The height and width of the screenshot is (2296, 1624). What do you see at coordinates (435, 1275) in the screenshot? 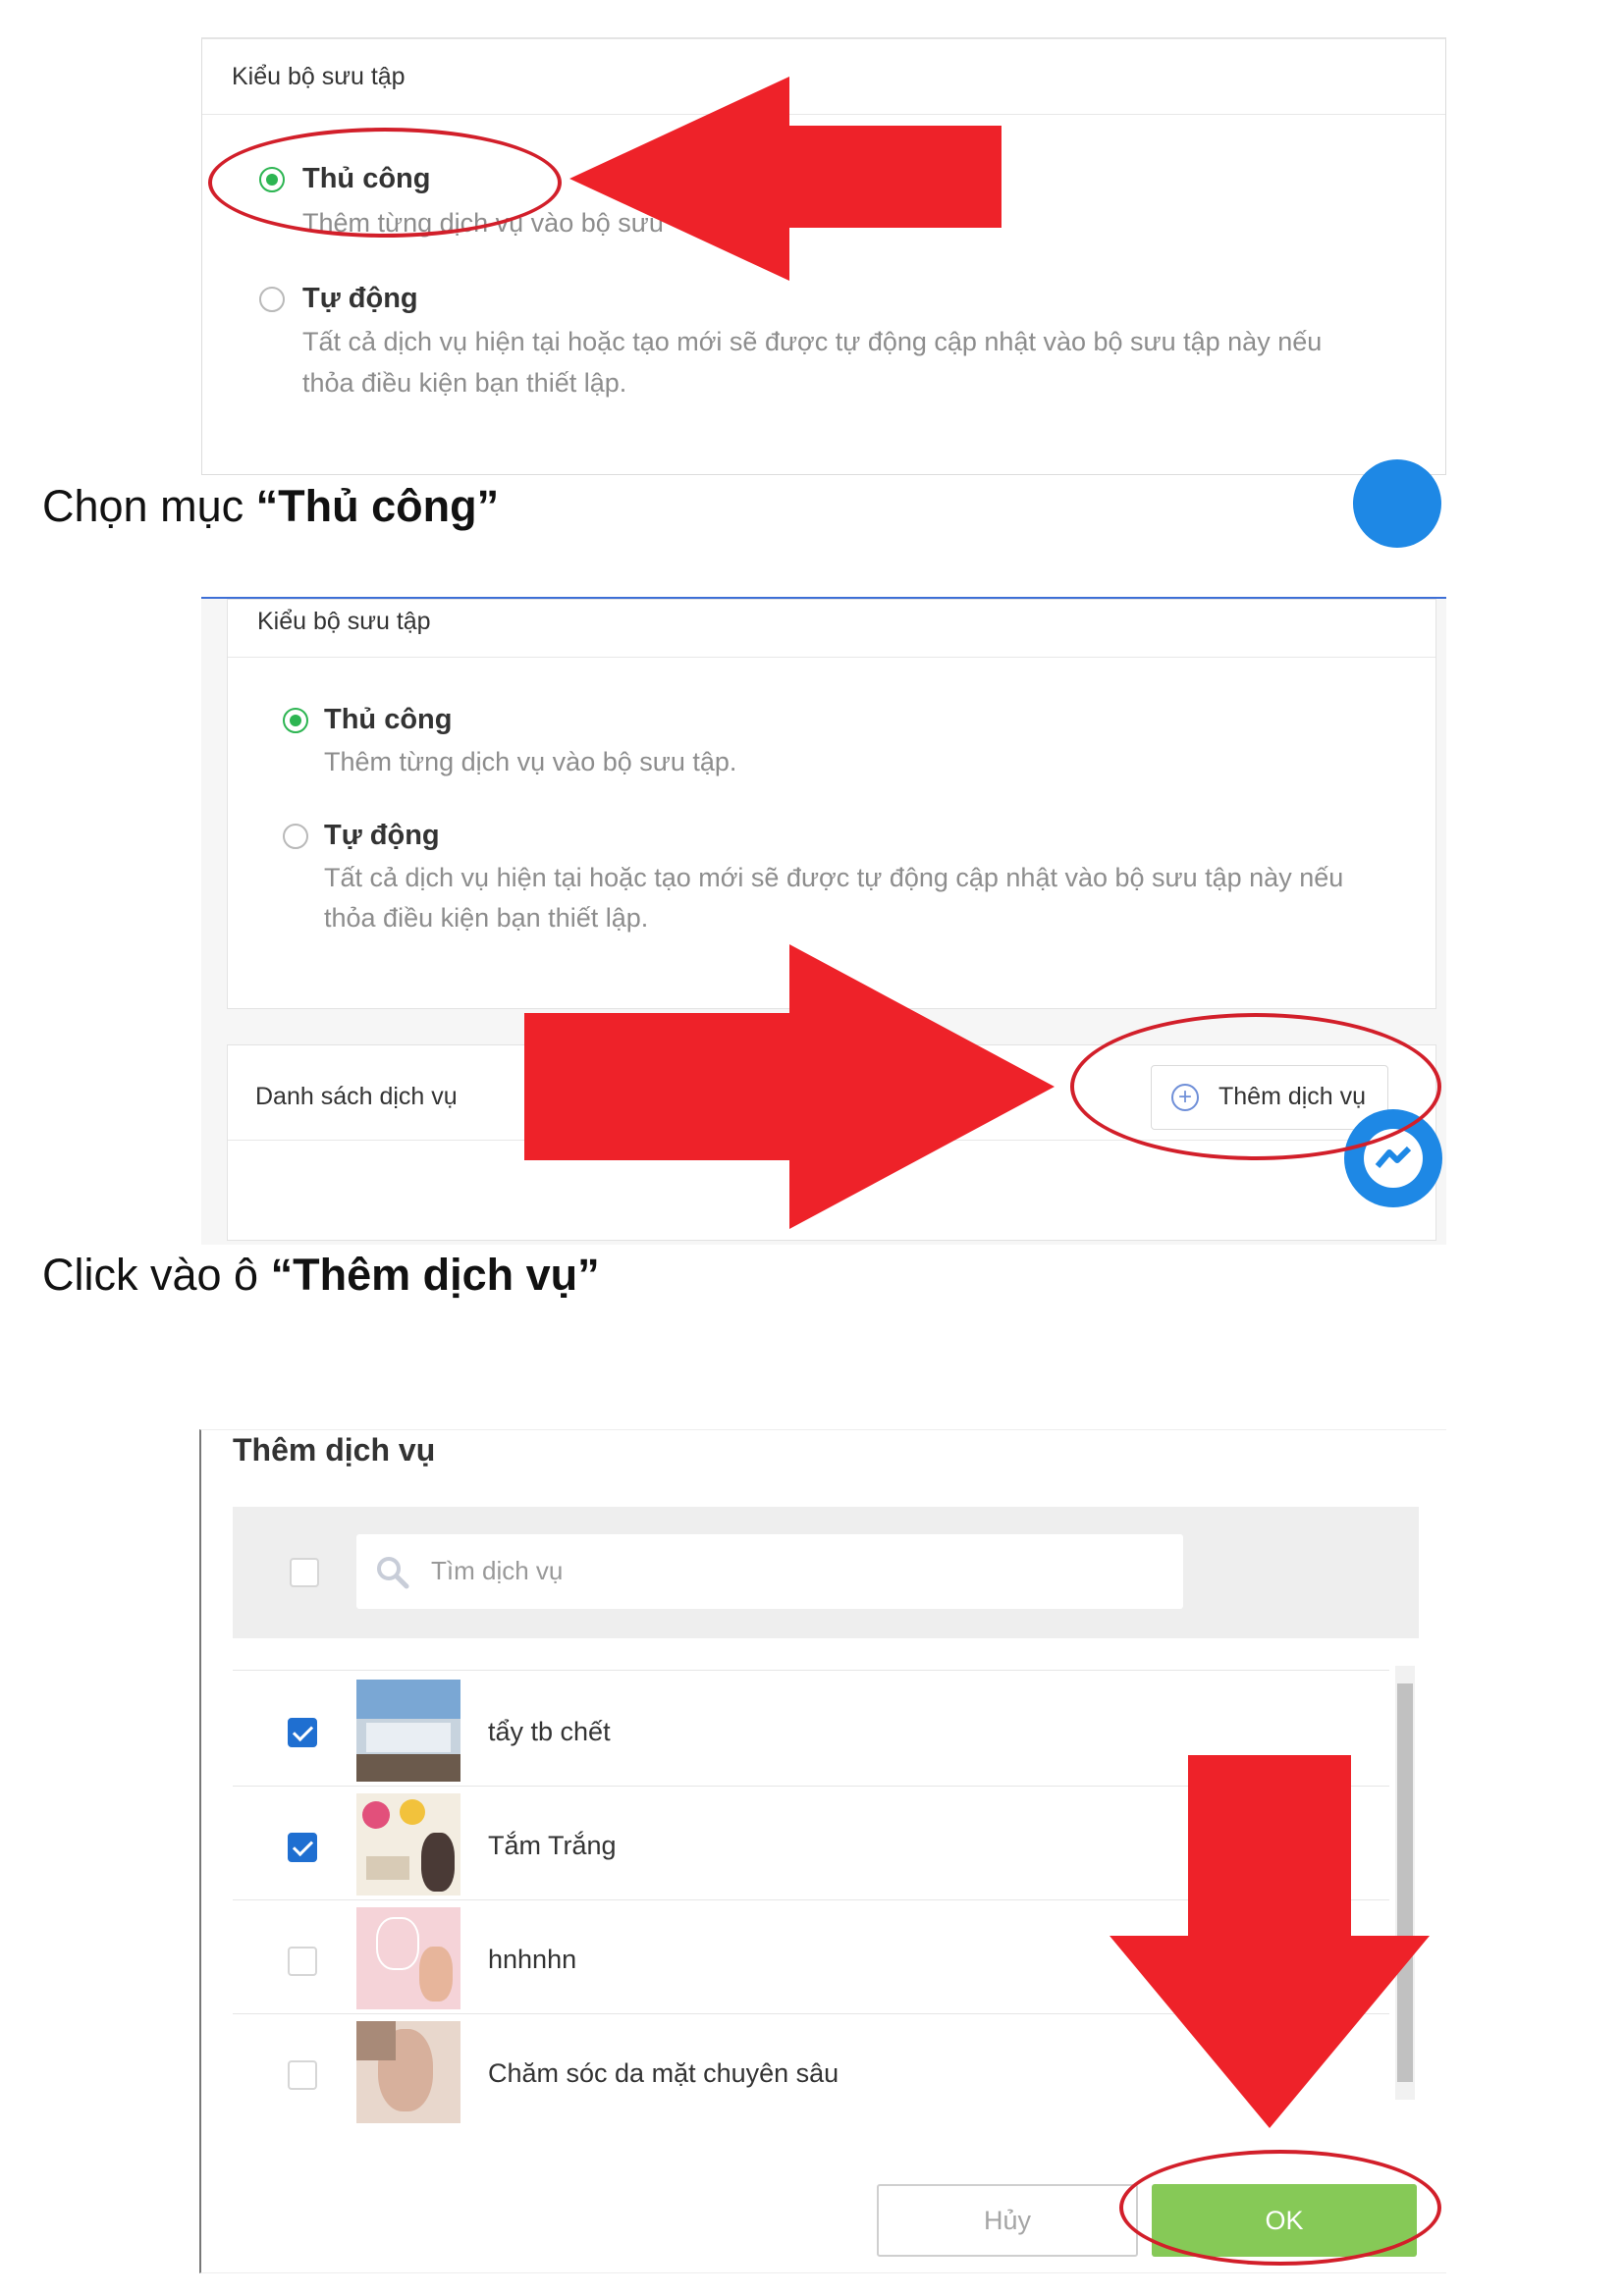
I see `caption-bold: “Thêm dịch vụ”` at bounding box center [435, 1275].